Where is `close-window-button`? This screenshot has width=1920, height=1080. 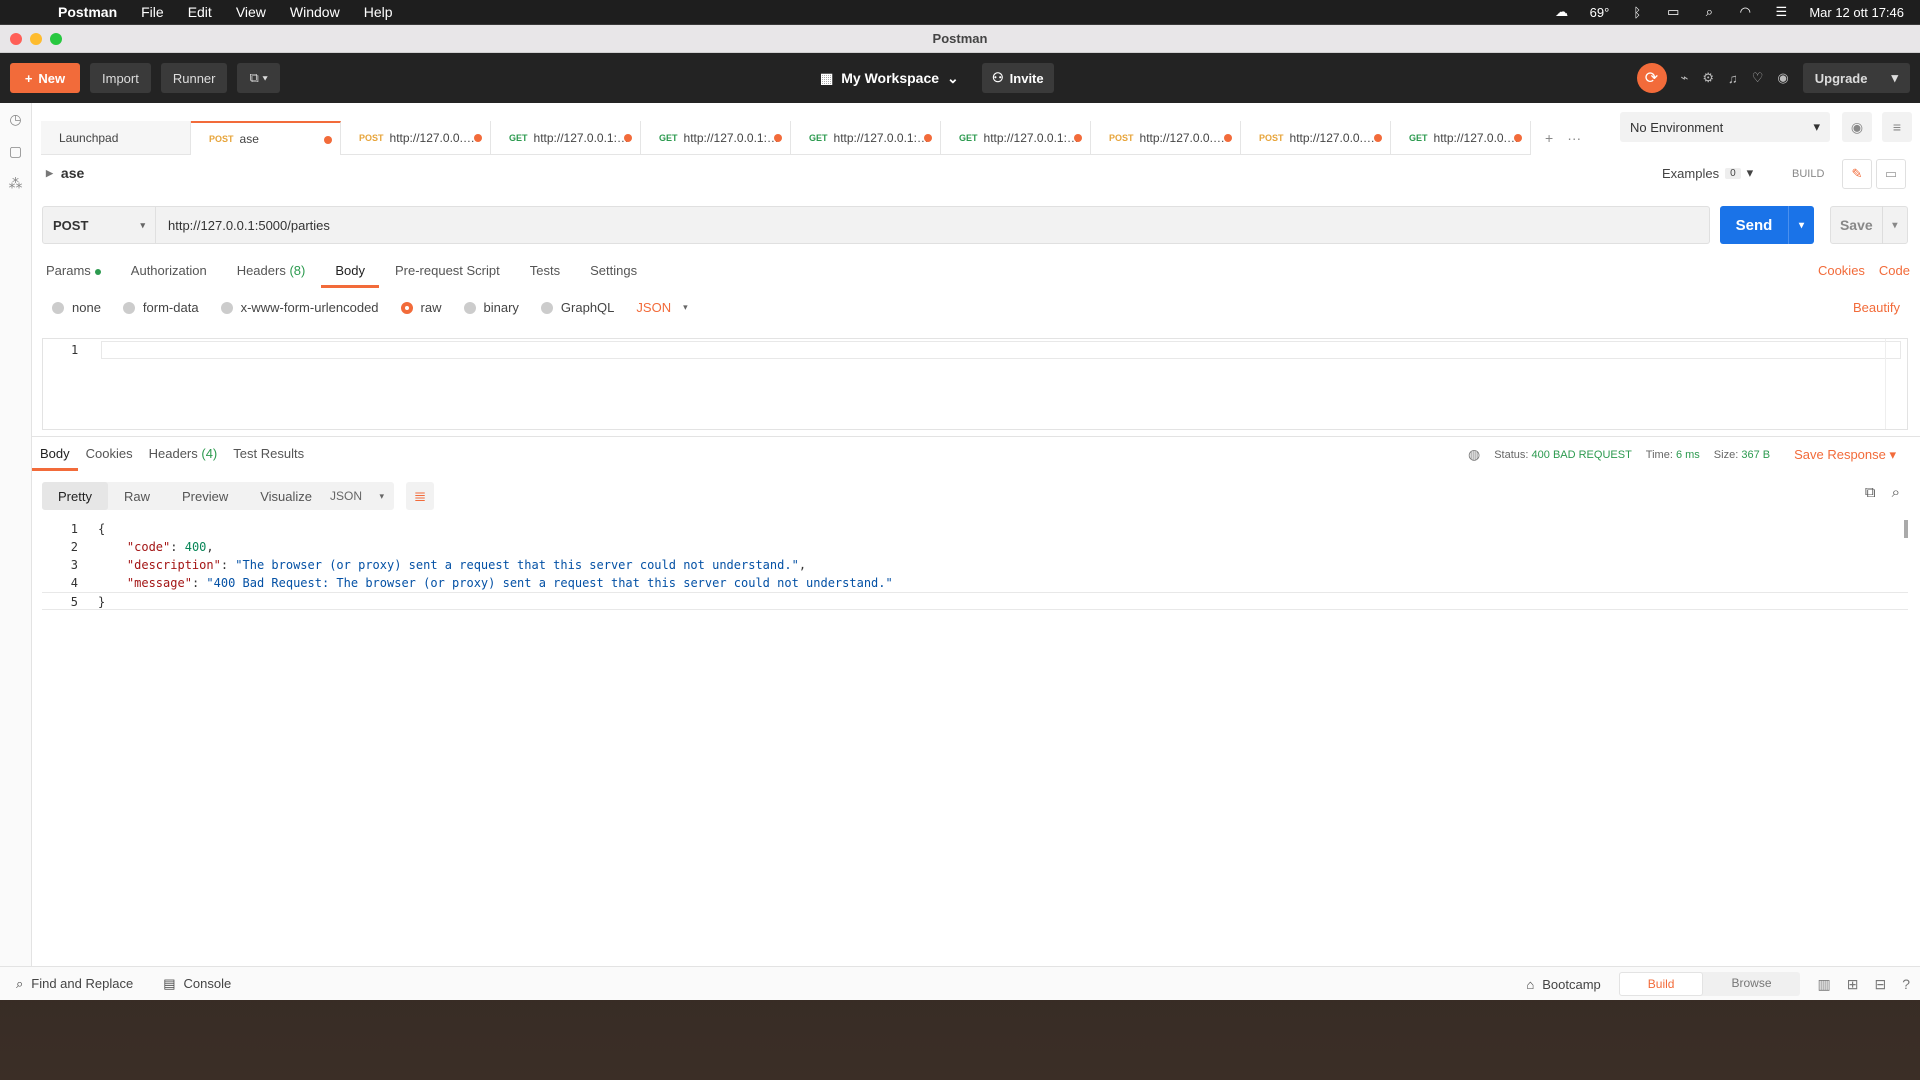 close-window-button is located at coordinates (16, 39).